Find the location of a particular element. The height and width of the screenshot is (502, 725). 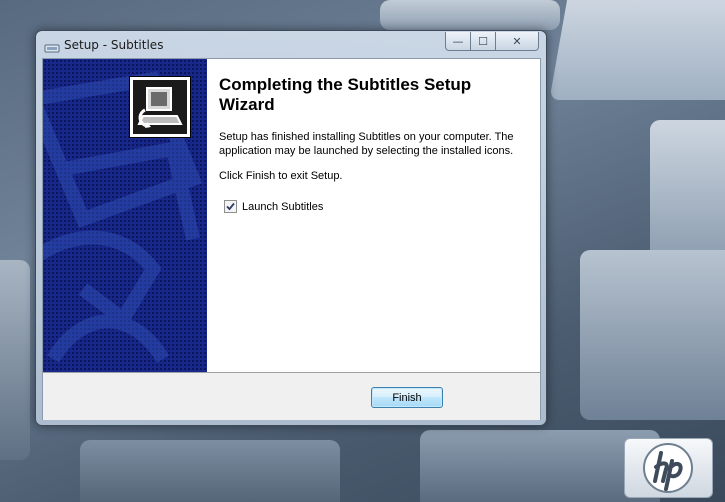

launch-option: Launch Subtitles is located at coordinates (273, 206).